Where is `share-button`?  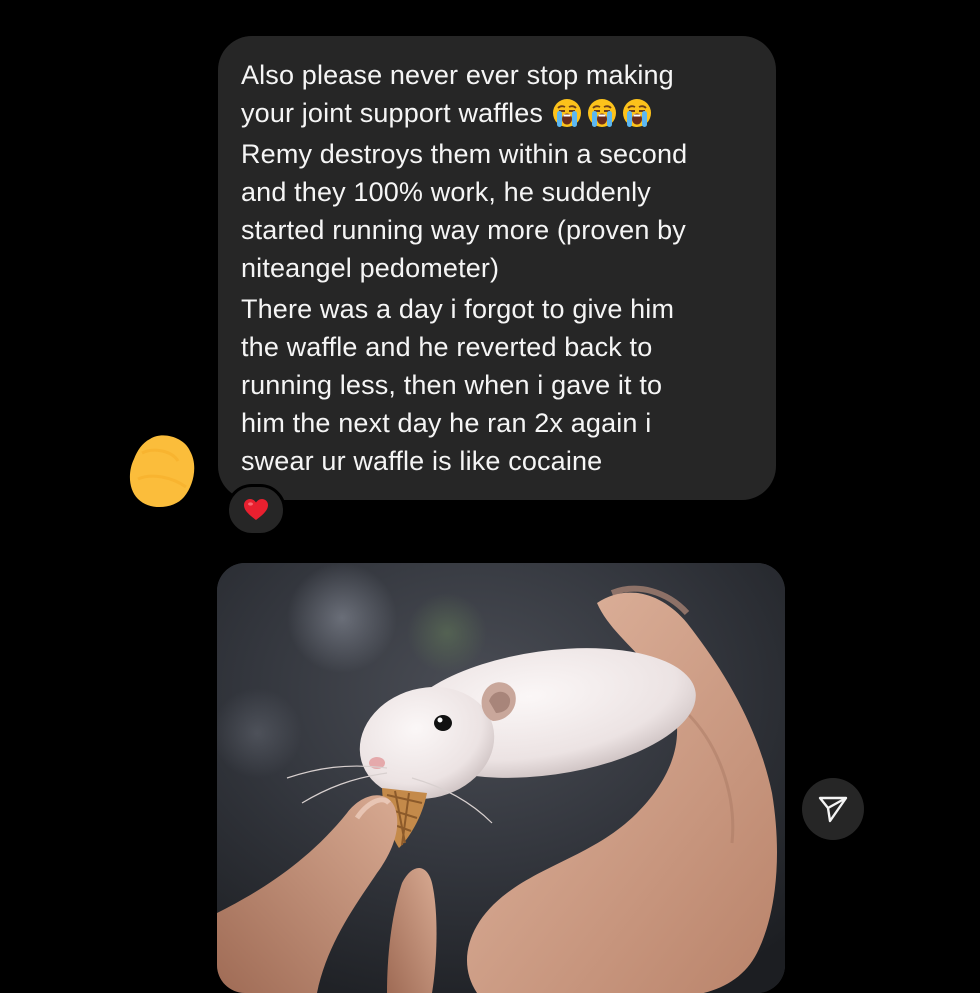 share-button is located at coordinates (833, 809).